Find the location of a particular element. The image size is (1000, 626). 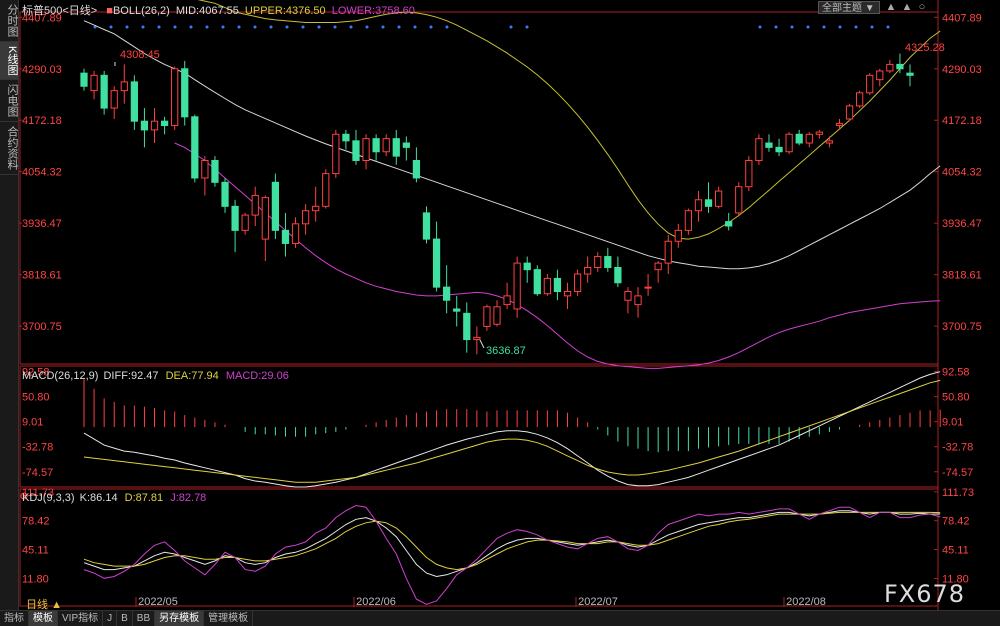

boll-icon: ■ is located at coordinates (109, 11).